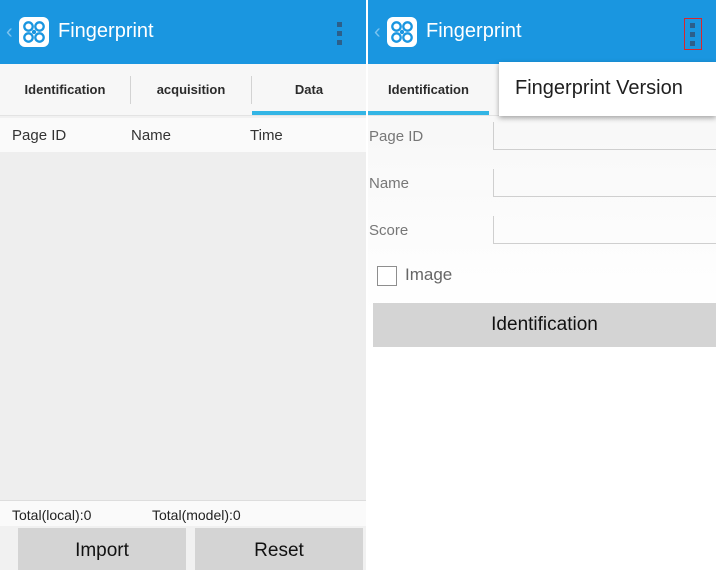 This screenshot has height=570, width=716. I want to click on identification-button: Identification, so click(544, 325).